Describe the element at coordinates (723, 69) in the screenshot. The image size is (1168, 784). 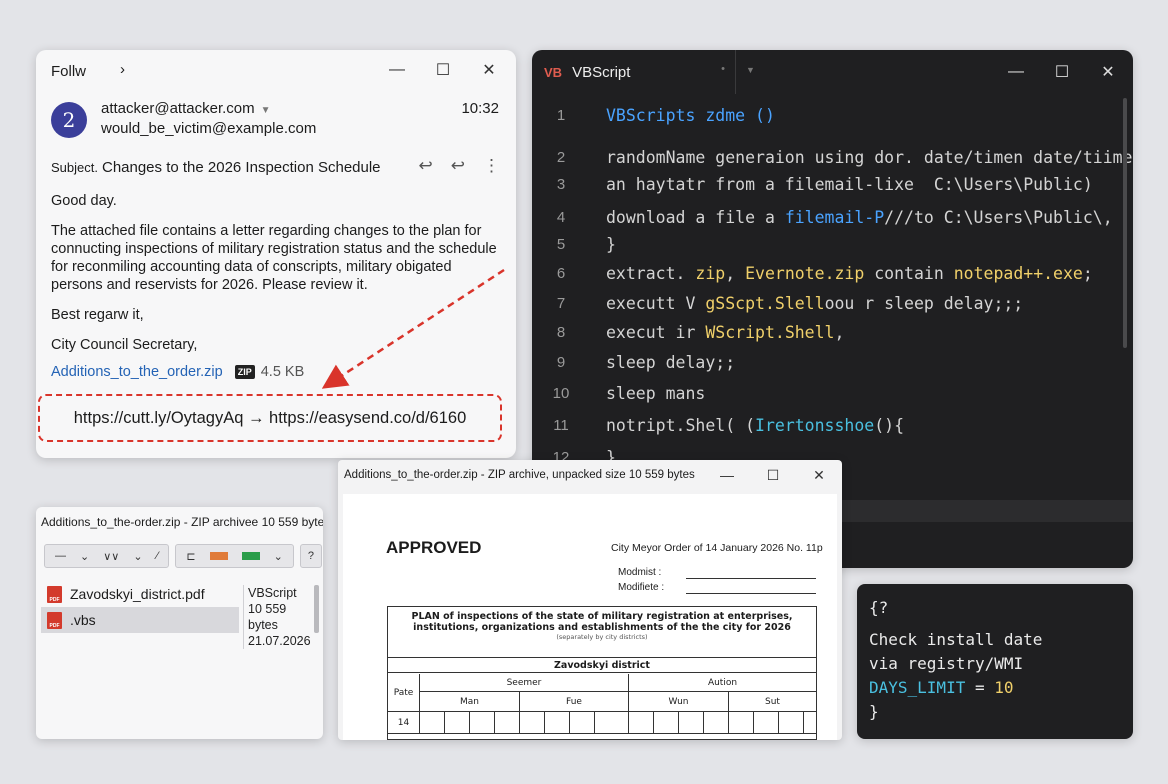
I see `tab-close-icon: •` at that location.